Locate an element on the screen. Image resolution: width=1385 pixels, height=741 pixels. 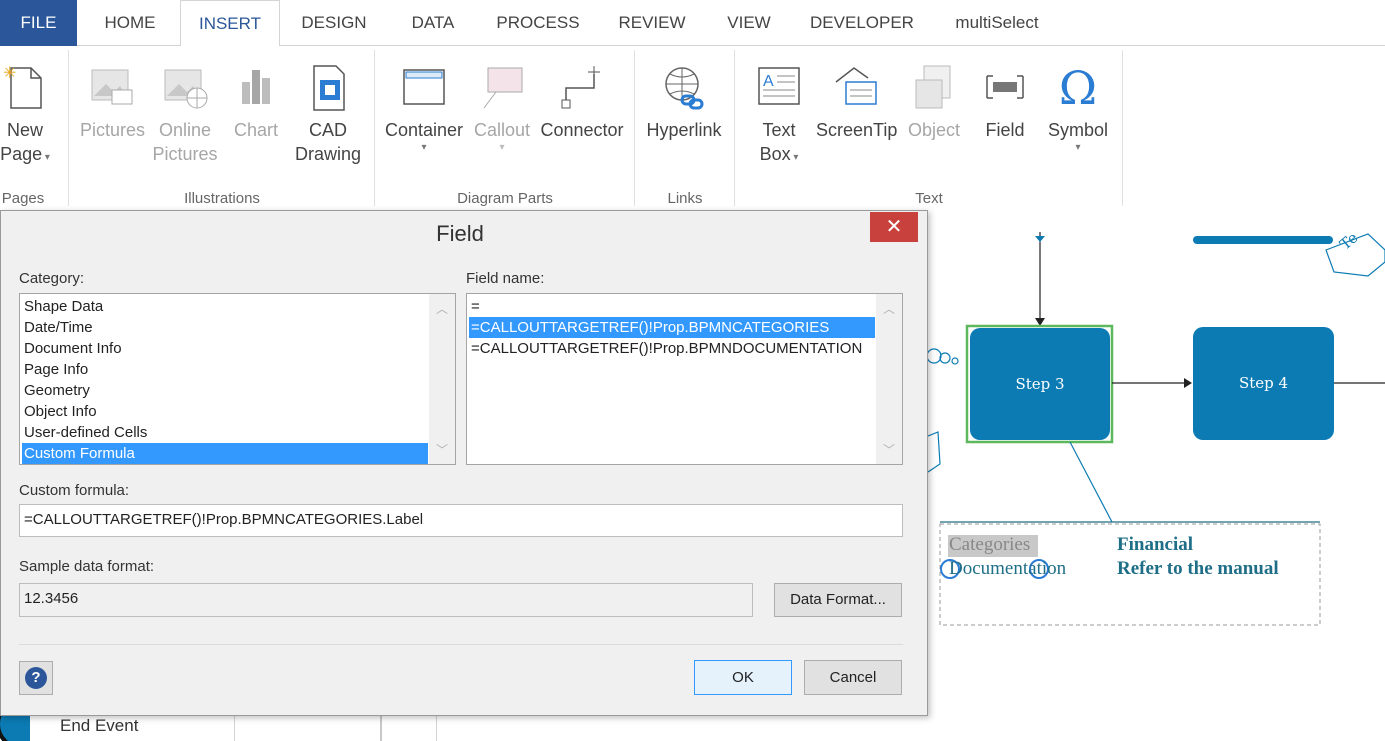
callout-categories-label: Categories is located at coordinates (990, 544).